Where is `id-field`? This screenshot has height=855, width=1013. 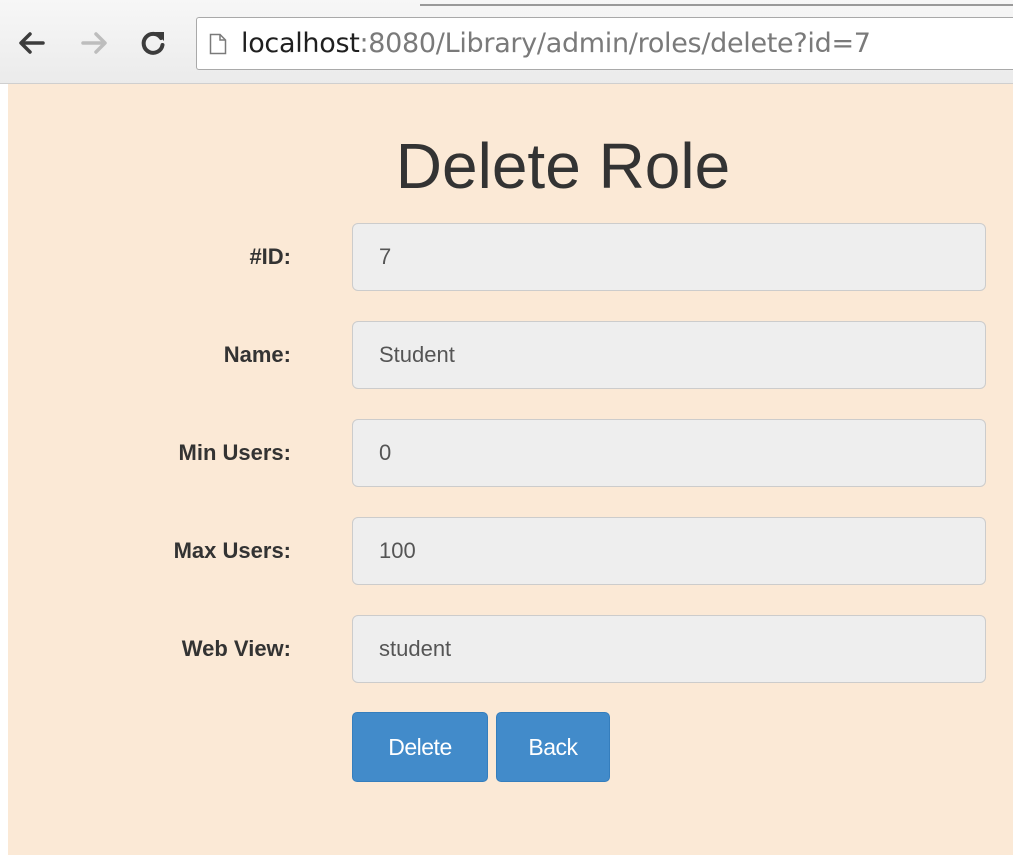
id-field is located at coordinates (669, 257).